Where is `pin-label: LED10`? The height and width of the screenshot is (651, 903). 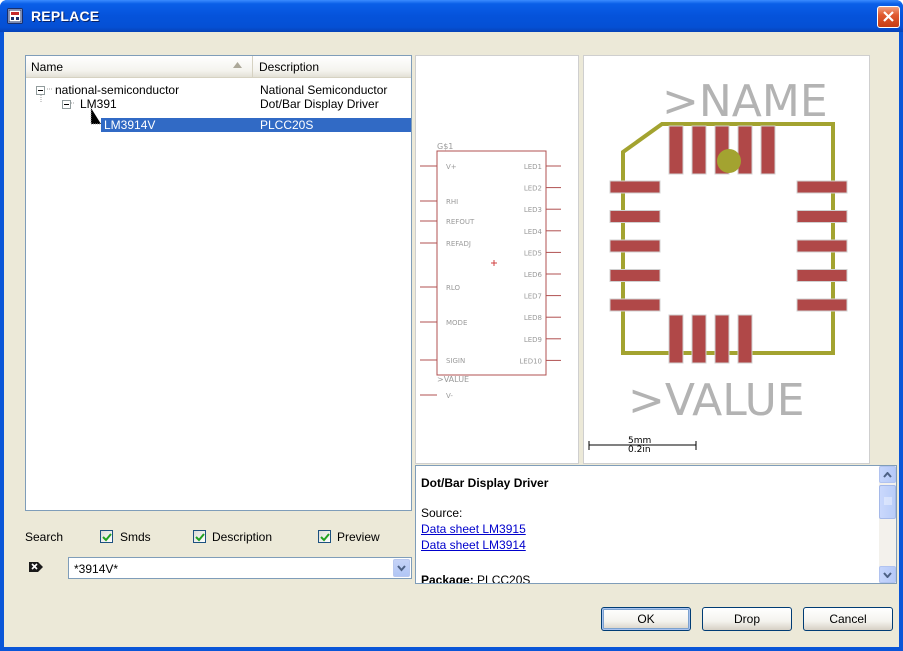 pin-label: LED10 is located at coordinates (530, 361).